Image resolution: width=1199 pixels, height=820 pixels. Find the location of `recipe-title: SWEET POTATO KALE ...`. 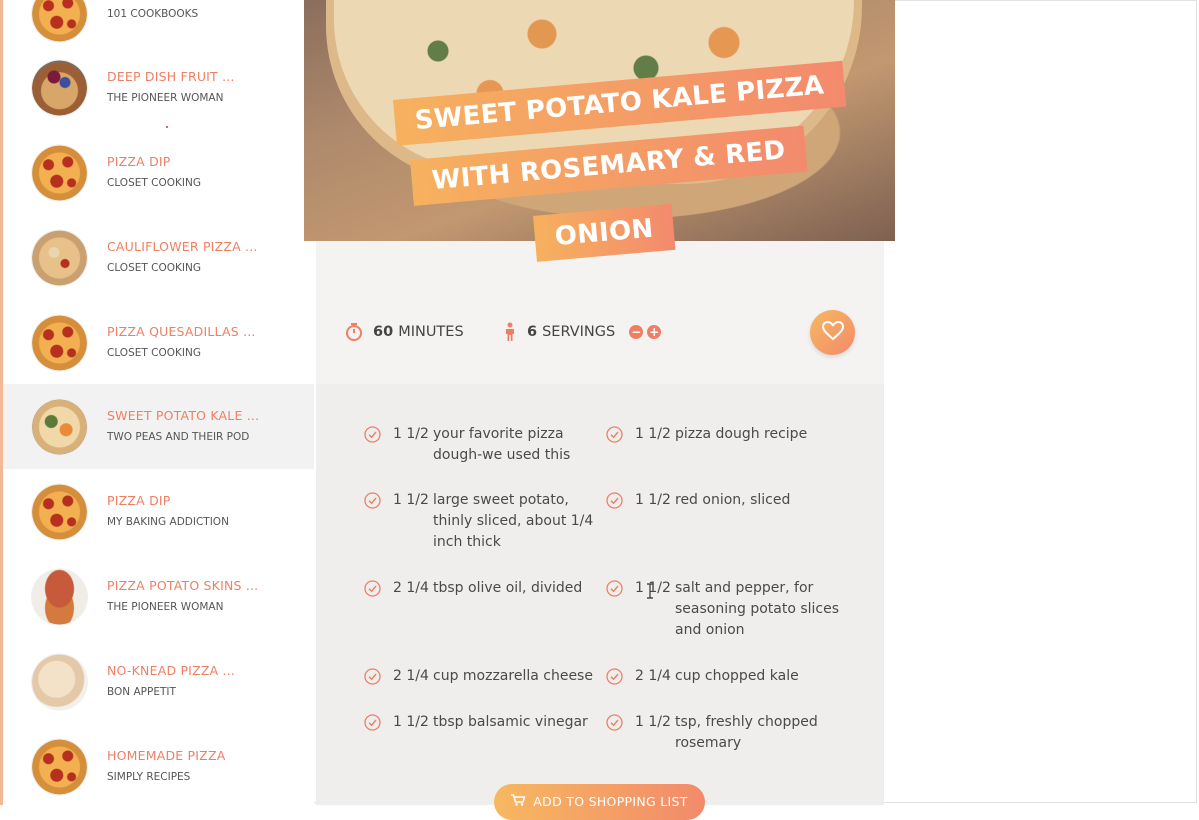

recipe-title: SWEET POTATO KALE ... is located at coordinates (183, 415).